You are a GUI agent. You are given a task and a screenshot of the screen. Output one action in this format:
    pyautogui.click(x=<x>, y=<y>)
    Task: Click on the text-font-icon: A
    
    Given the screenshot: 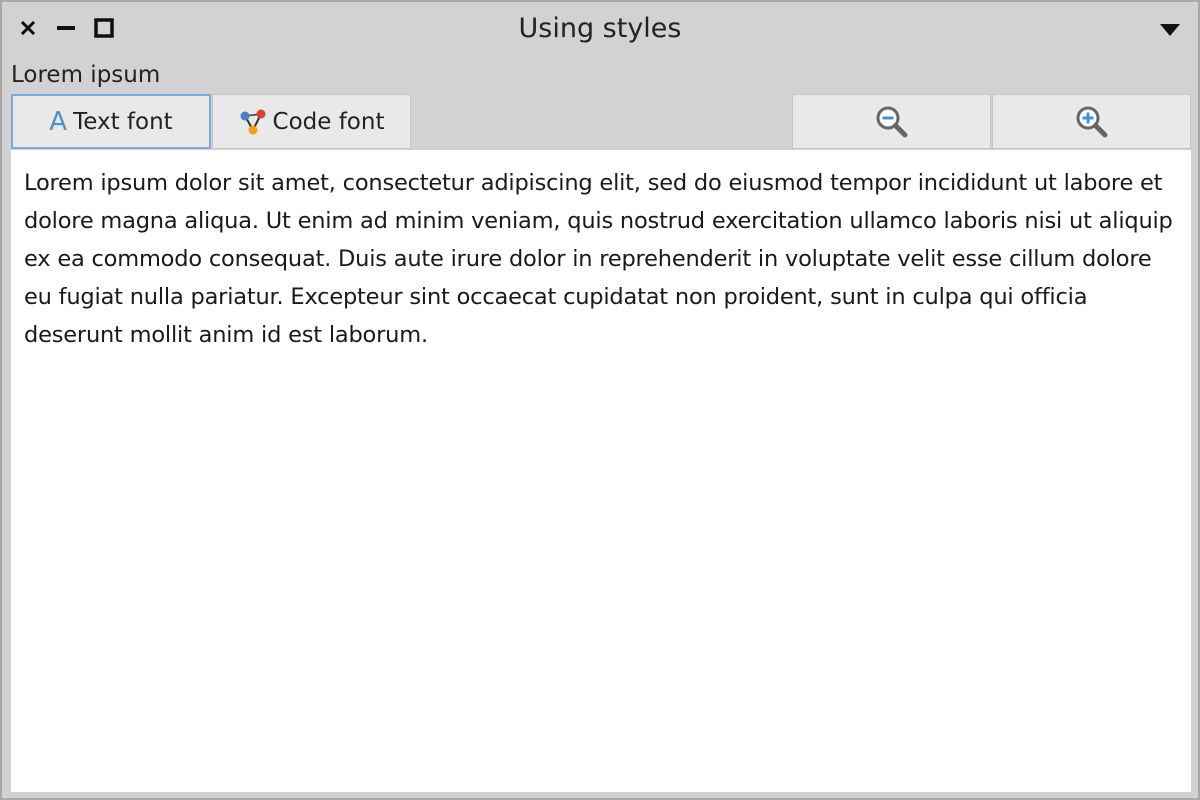 What is the action you would take?
    pyautogui.click(x=58, y=121)
    